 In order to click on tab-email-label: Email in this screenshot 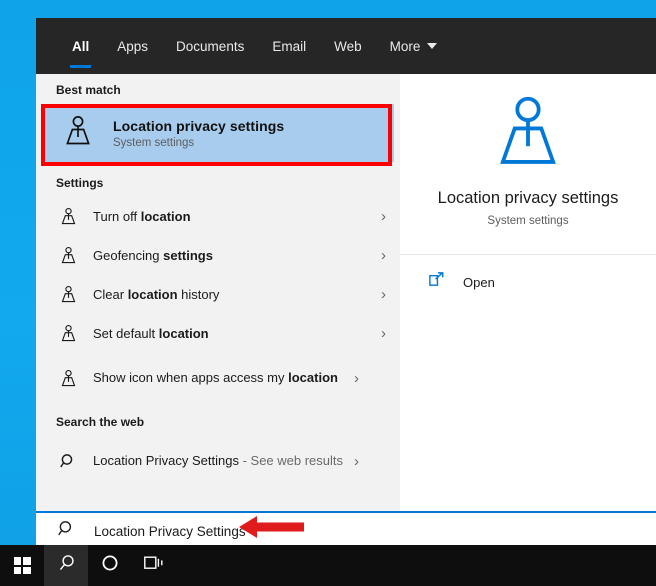, I will do `click(289, 46)`.